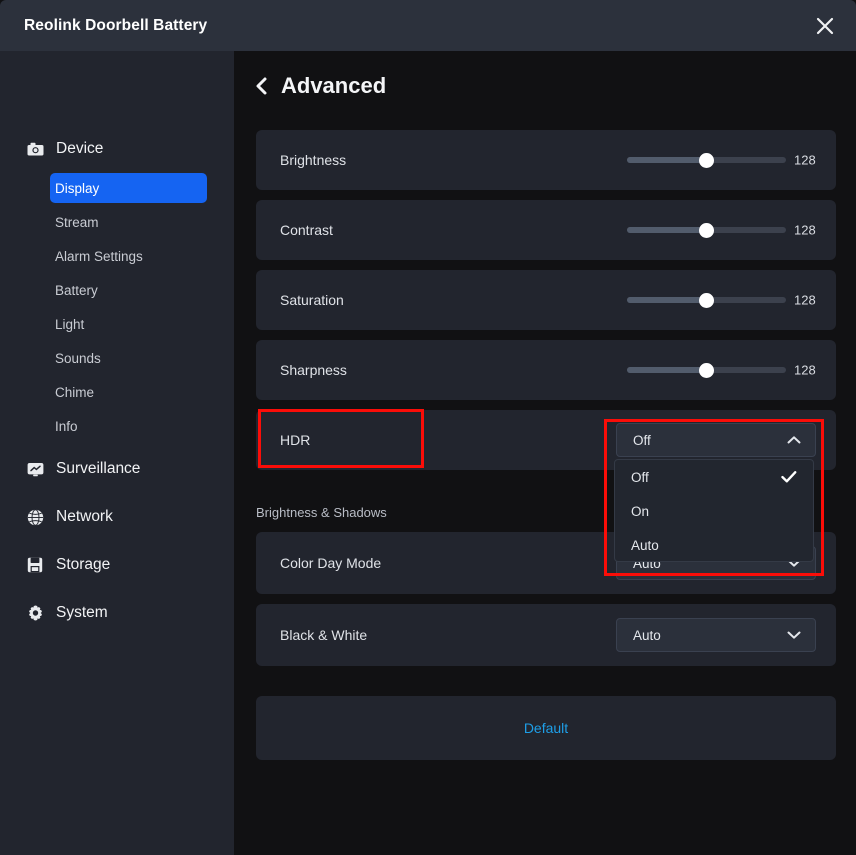 The width and height of the screenshot is (856, 855). What do you see at coordinates (35, 517) in the screenshot?
I see `globe-icon` at bounding box center [35, 517].